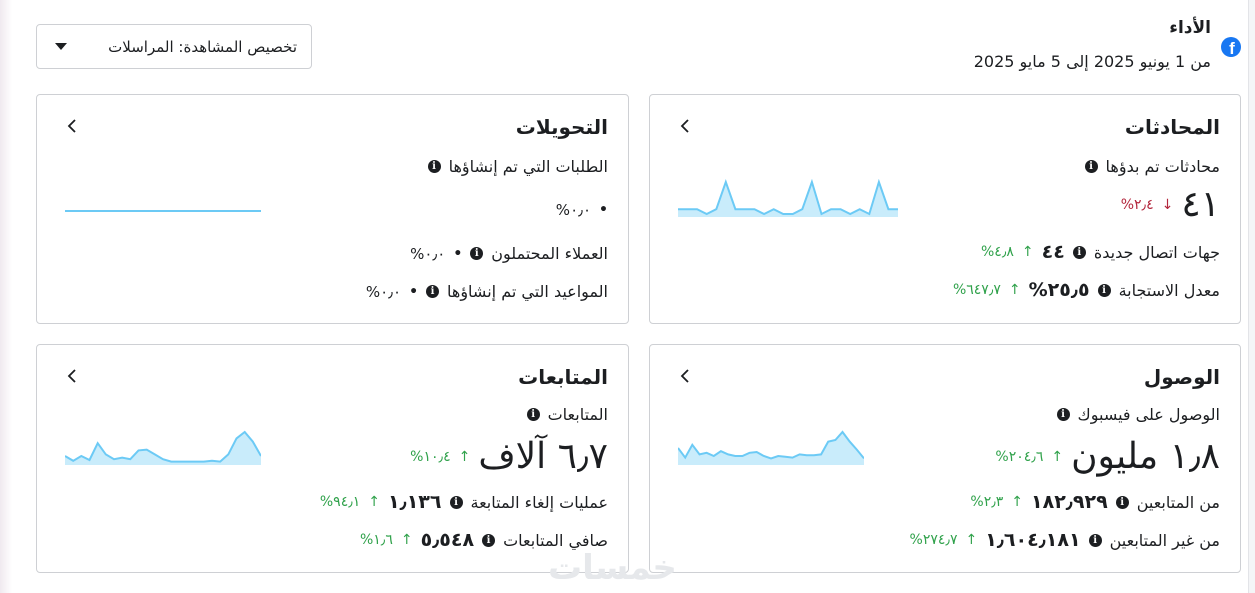 This screenshot has width=1255, height=593. What do you see at coordinates (1033, 540) in the screenshot?
I see `sub-metric-value: ١٫٦٠٤٫١٨١` at bounding box center [1033, 540].